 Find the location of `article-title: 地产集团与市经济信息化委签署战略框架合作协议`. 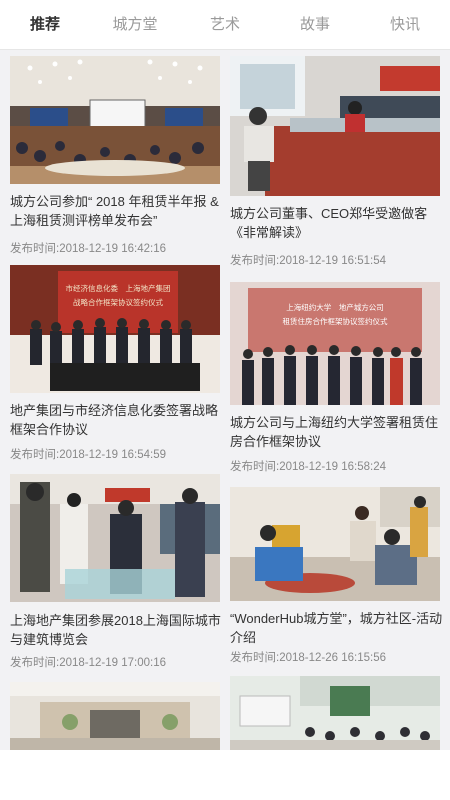

article-title: 地产集团与市经济信息化委签署战略框架合作协议 is located at coordinates (114, 420).